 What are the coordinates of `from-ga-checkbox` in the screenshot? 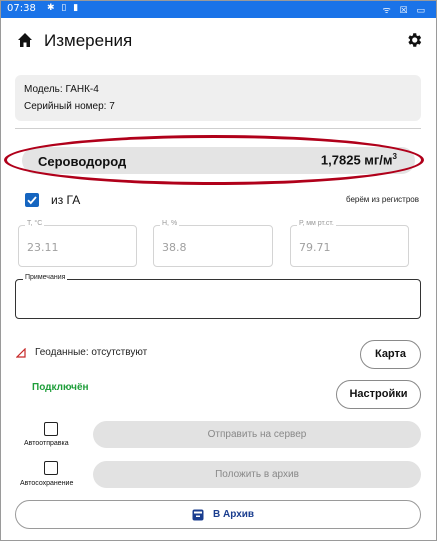 It's located at (32, 200).